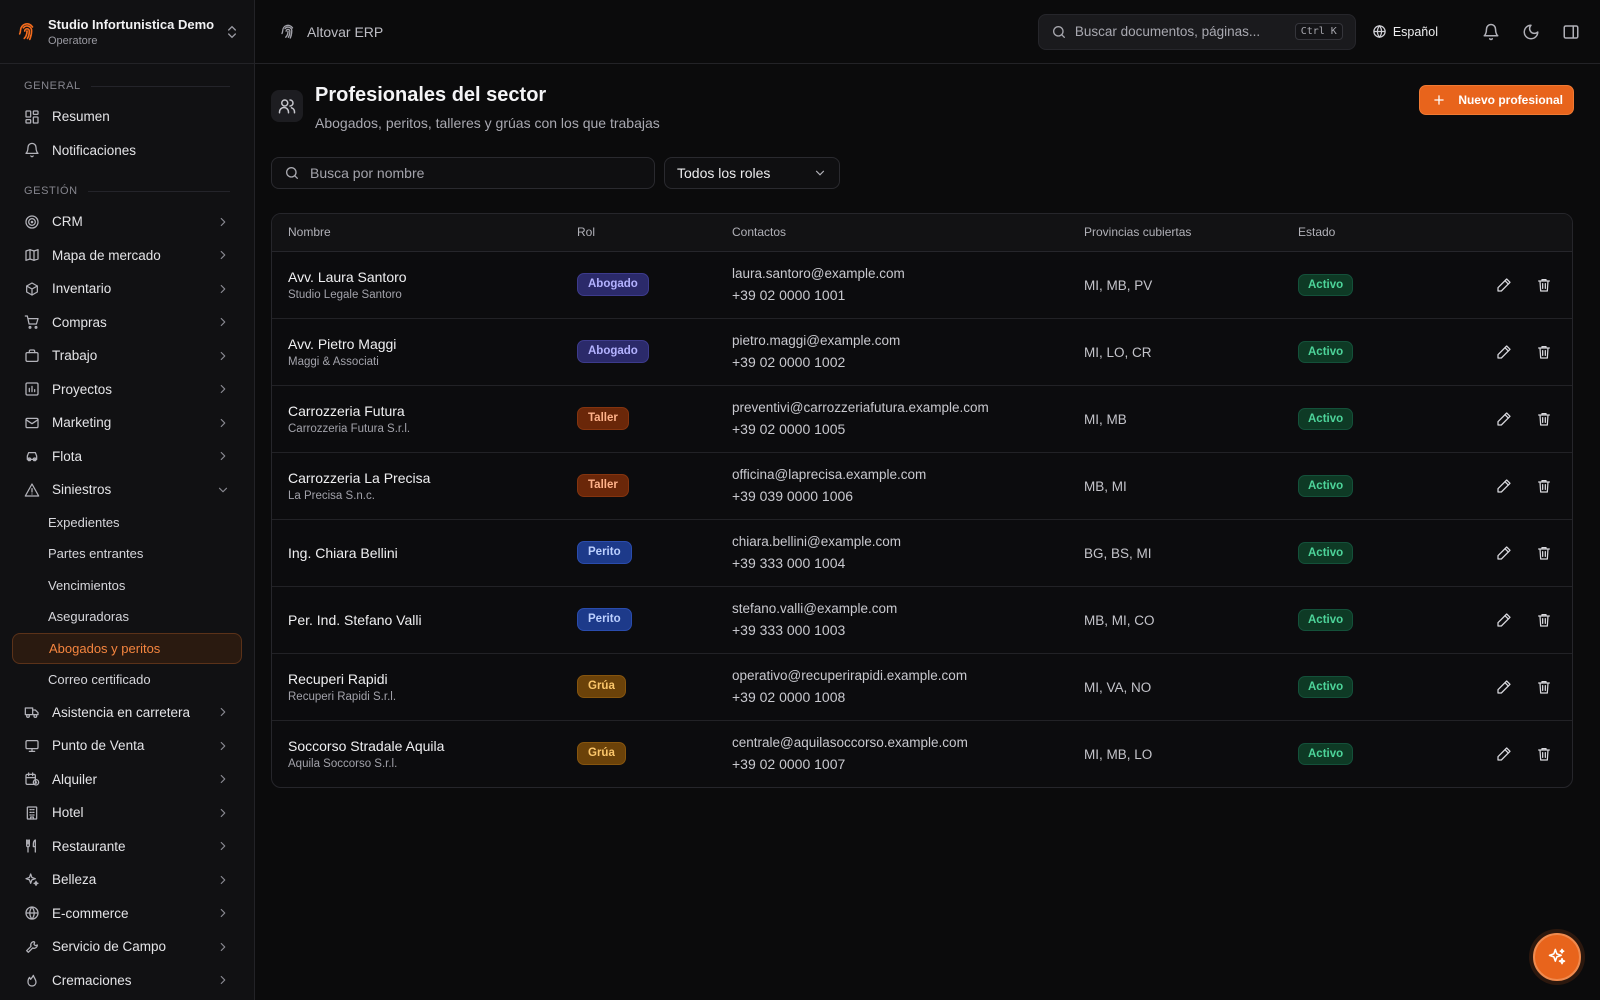 The image size is (1600, 1000). What do you see at coordinates (922, 173) in the screenshot?
I see `filters-bar: Todos los roles` at bounding box center [922, 173].